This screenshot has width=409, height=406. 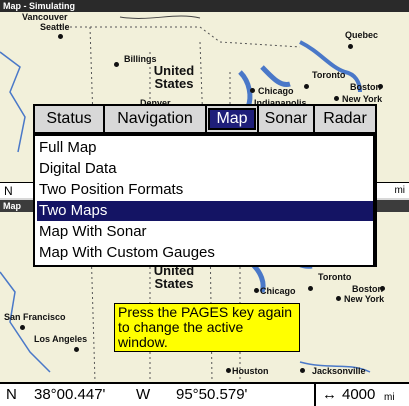 I want to click on city-label: San Francisco, so click(x=35, y=317).